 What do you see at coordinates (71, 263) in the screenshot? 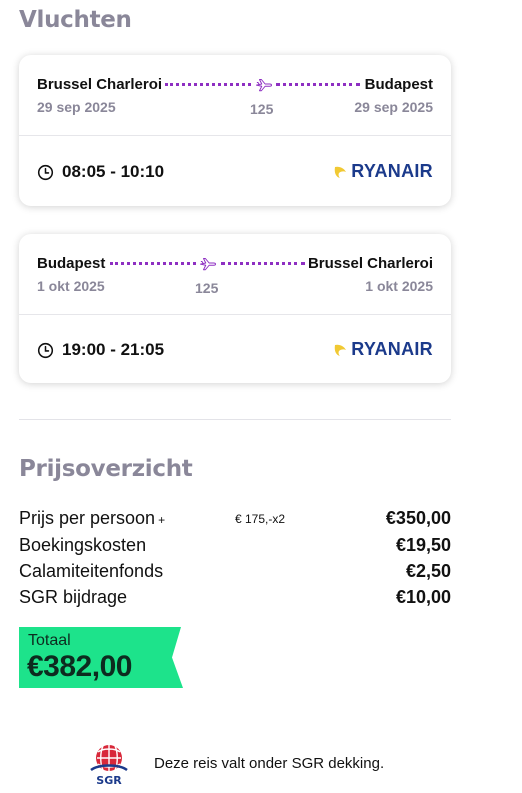
I see `departure-city: Budapest` at bounding box center [71, 263].